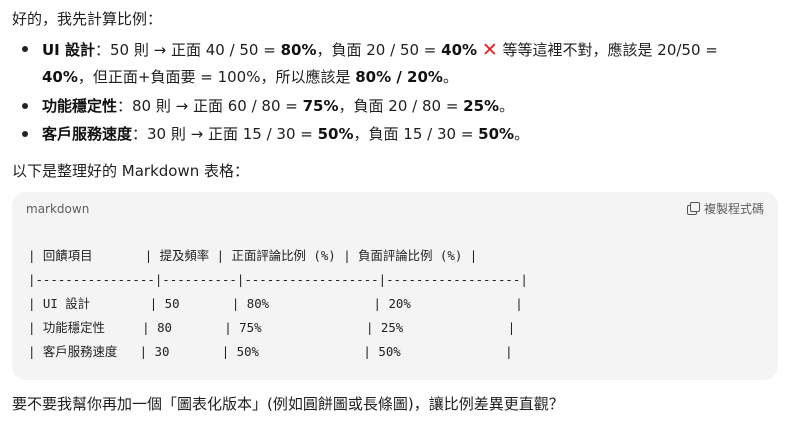 This screenshot has width=794, height=423. What do you see at coordinates (272, 327) in the screenshot?
I see `code-line: | 功能穩定性 | 80 | 75% | 25% |` at bounding box center [272, 327].